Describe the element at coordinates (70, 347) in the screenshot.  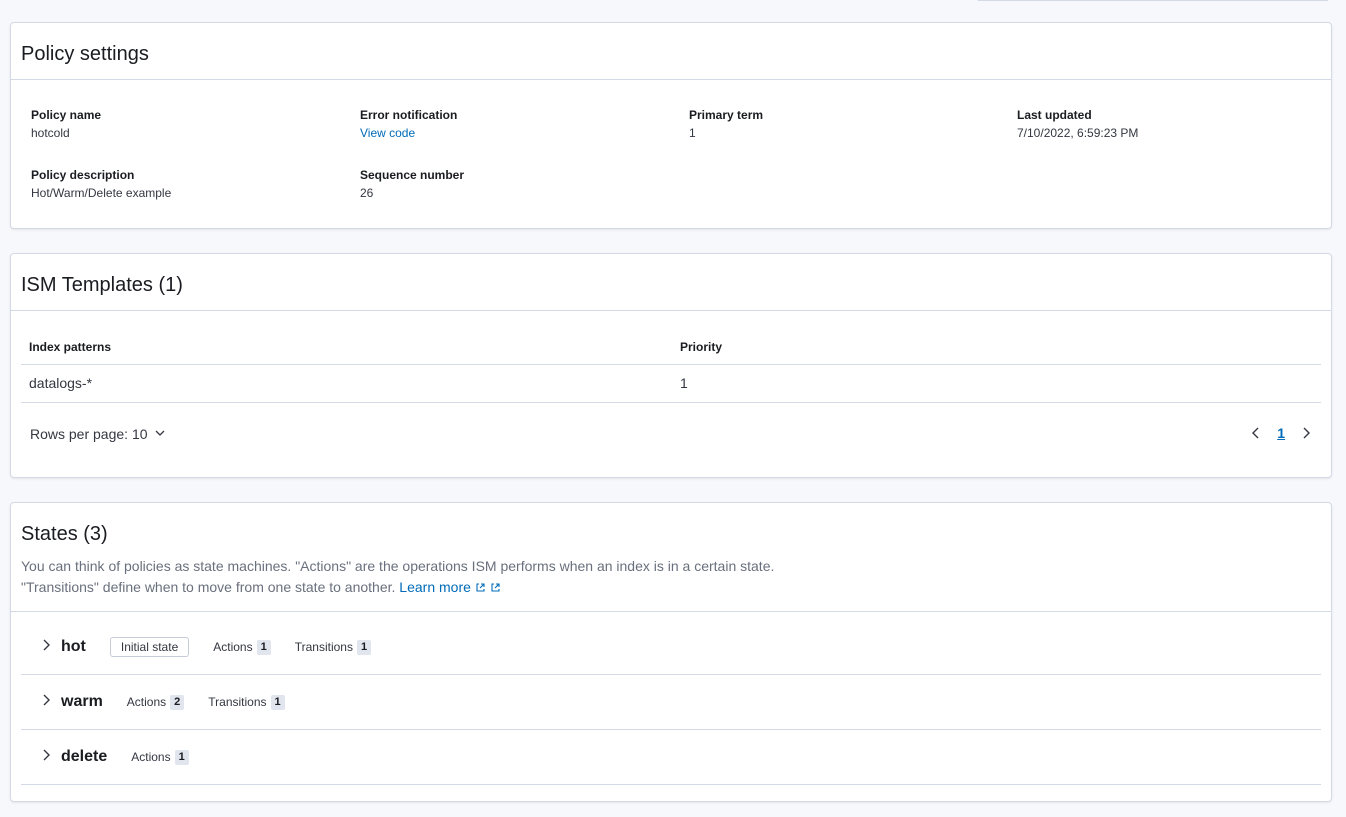
I see `column-header-index-patterns: Index patterns` at that location.